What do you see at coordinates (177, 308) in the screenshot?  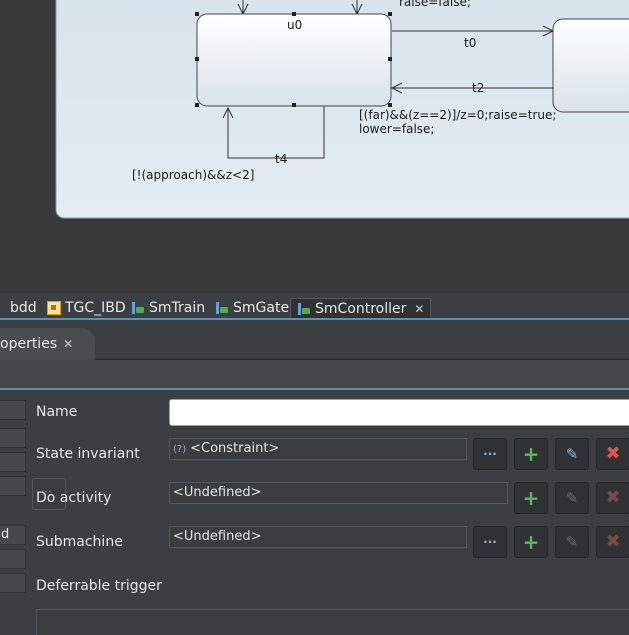 I see `tab-smtrain-label: SmTrain` at bounding box center [177, 308].